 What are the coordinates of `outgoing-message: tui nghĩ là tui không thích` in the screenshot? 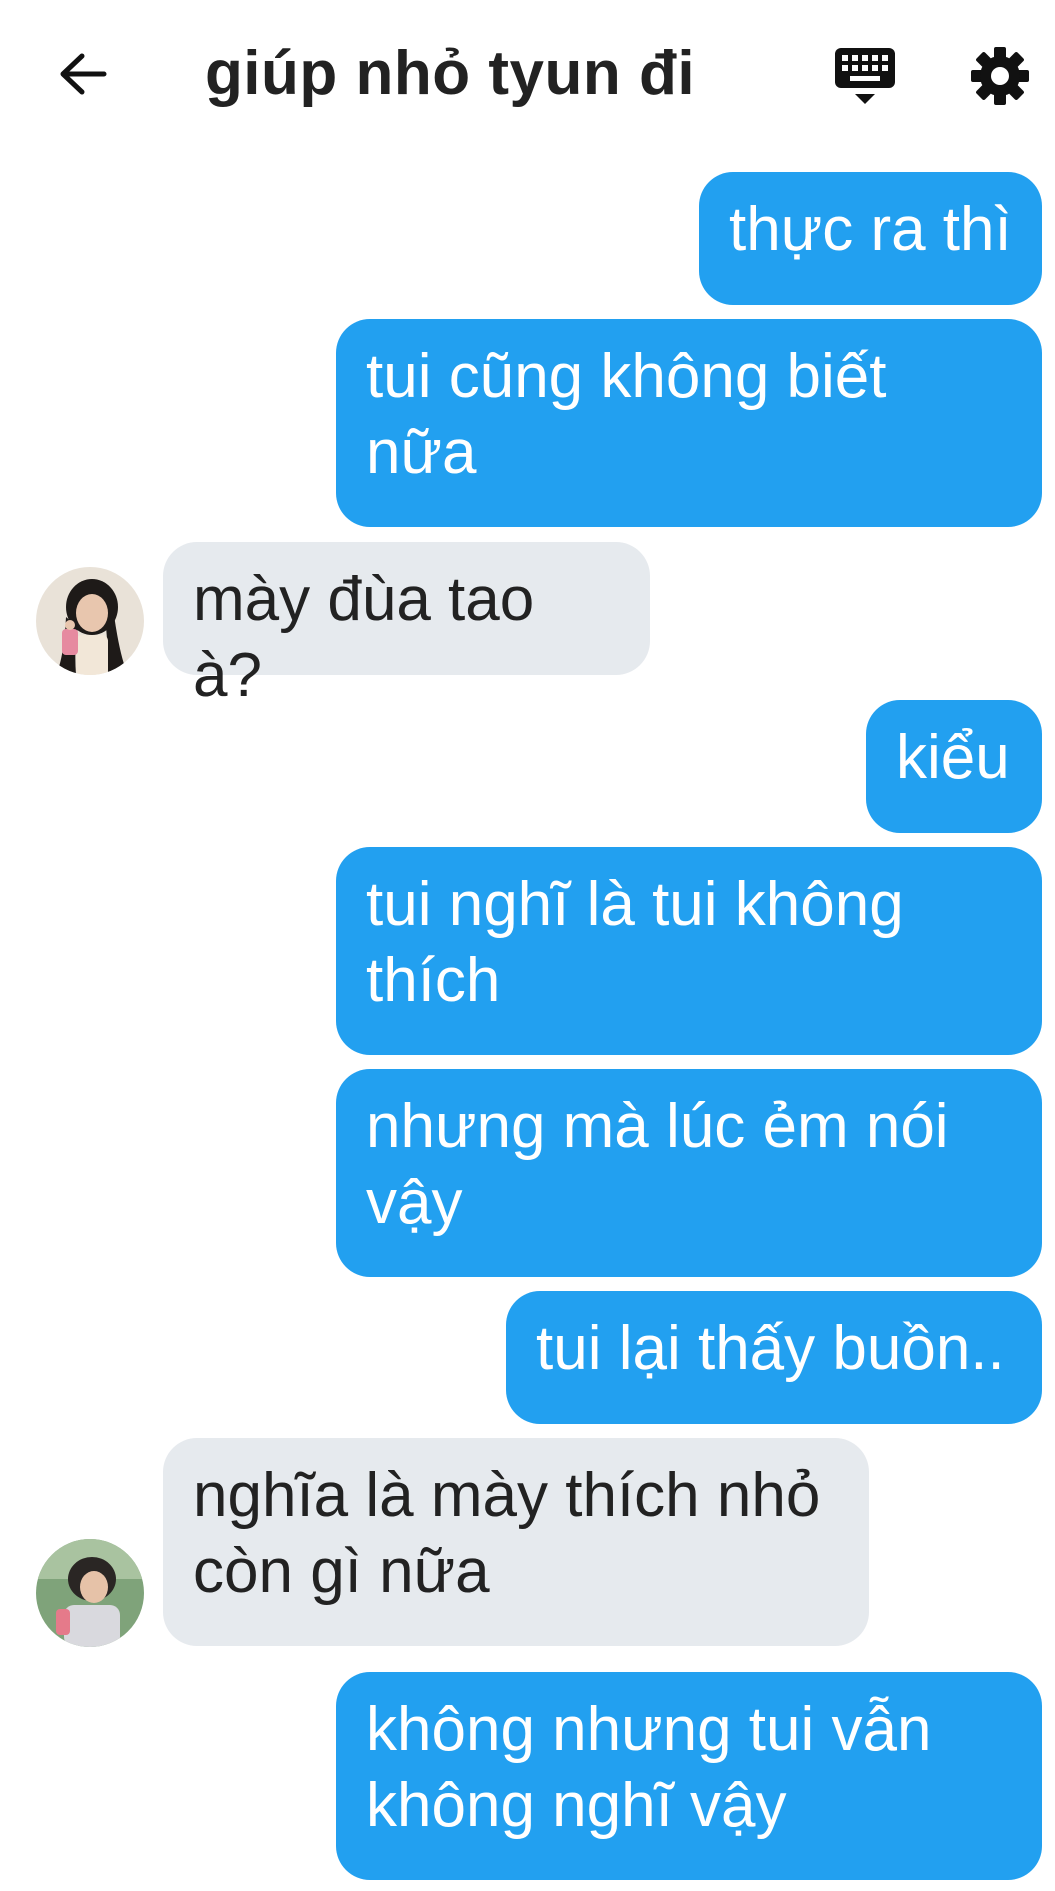 It's located at (689, 951).